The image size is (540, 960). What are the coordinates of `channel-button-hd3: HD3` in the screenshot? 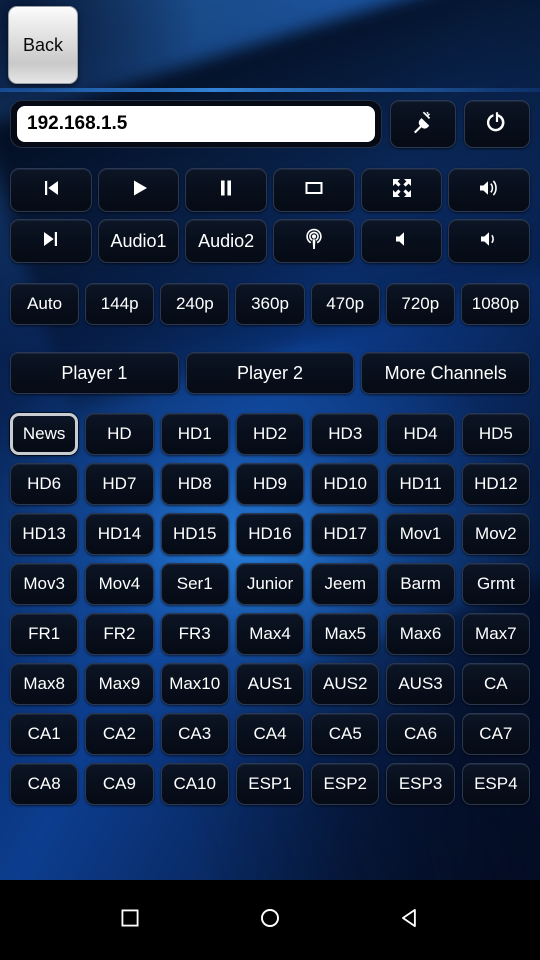 It's located at (345, 434).